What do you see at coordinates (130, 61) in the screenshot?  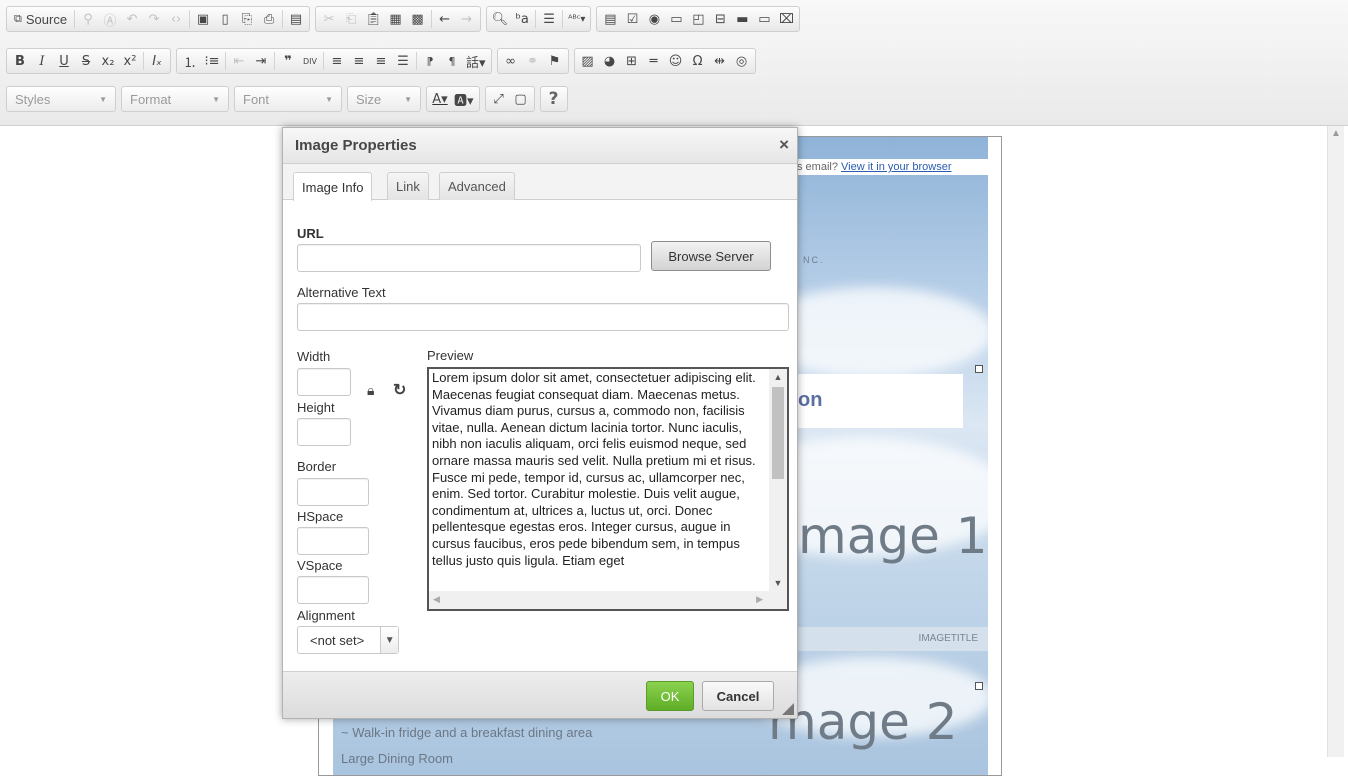 I see `superscript-icon: x²` at bounding box center [130, 61].